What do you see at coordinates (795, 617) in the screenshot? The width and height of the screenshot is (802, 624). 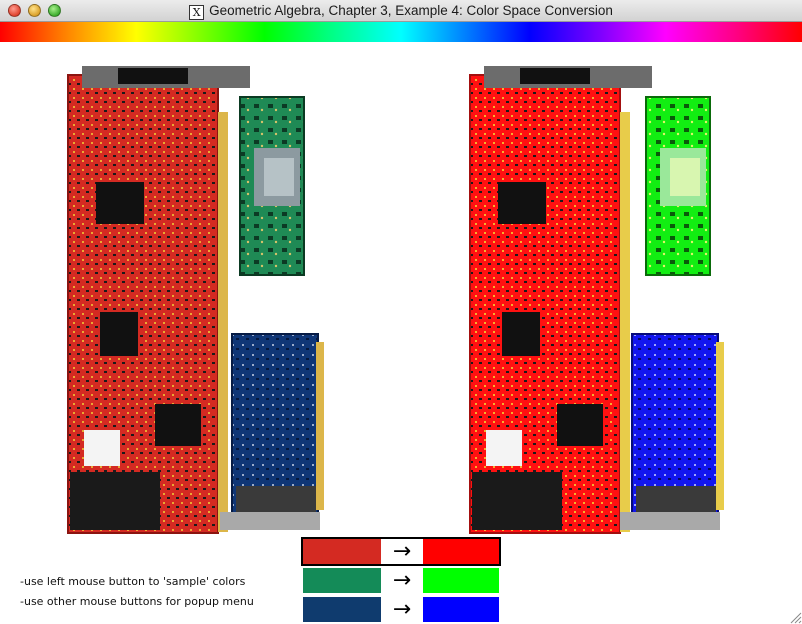 I see `resize-grip-icon` at bounding box center [795, 617].